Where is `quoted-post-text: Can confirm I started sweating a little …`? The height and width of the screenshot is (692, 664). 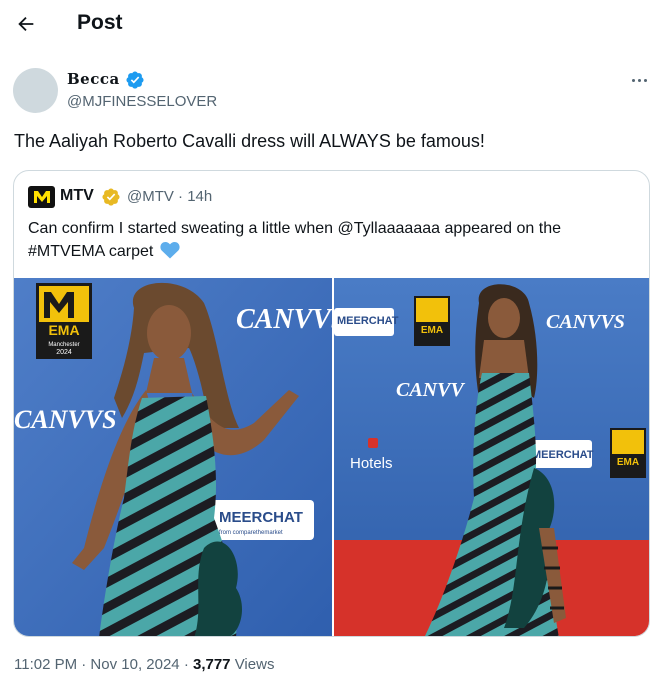 quoted-post-text: Can confirm I started sweating a little … is located at coordinates (333, 240).